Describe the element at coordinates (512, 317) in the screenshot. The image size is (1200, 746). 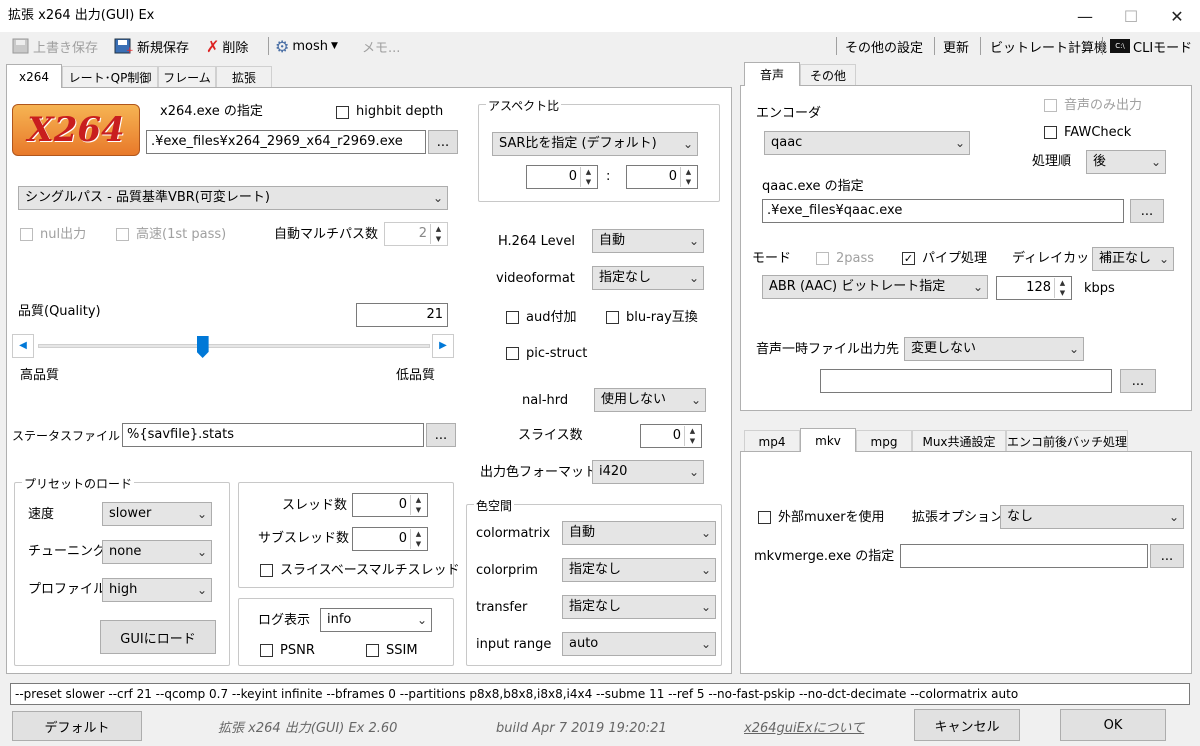
I see `aud-checkbox` at that location.